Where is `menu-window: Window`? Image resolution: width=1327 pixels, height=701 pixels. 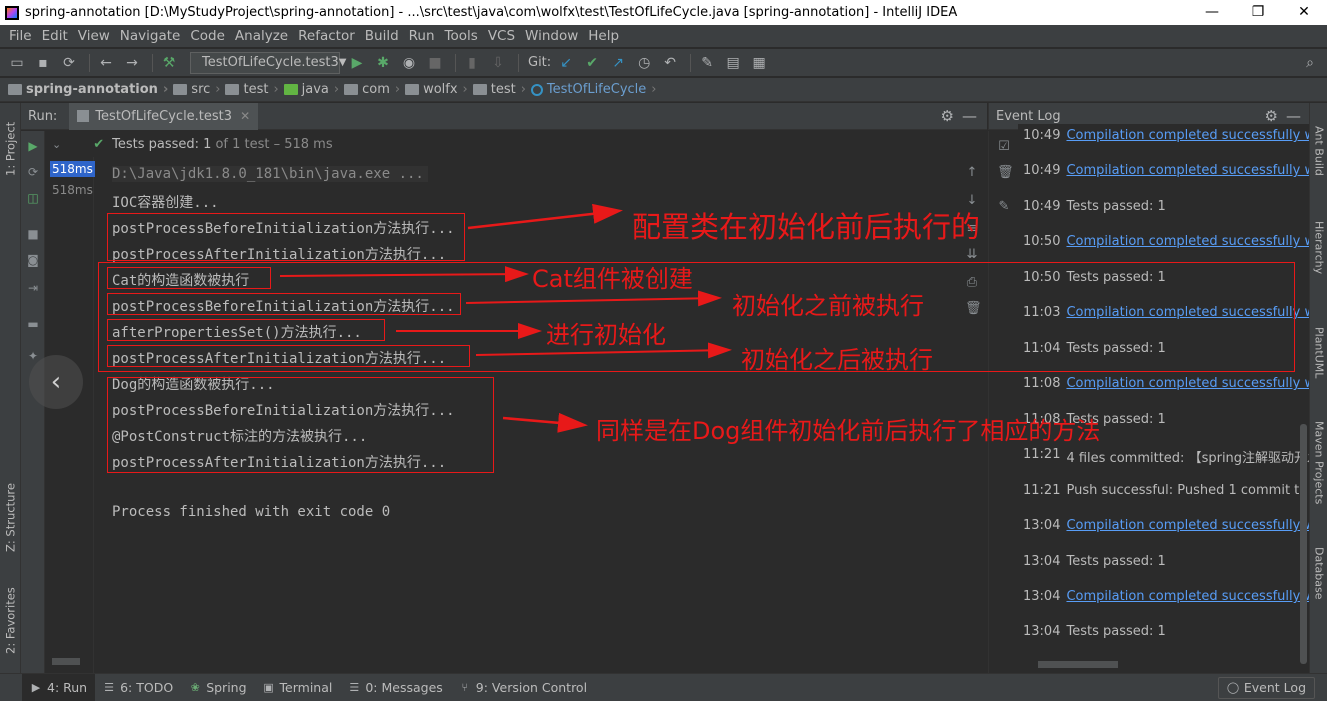 menu-window: Window is located at coordinates (551, 36).